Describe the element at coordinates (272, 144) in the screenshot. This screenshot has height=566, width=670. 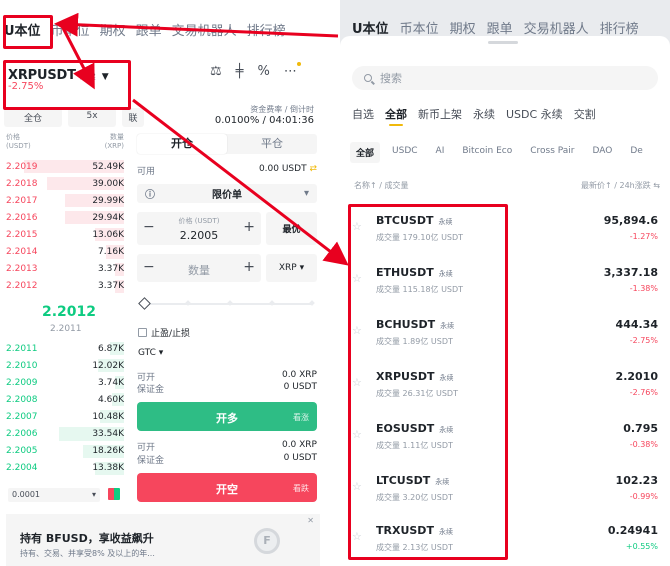
I see `tab-close: 平仓` at that location.